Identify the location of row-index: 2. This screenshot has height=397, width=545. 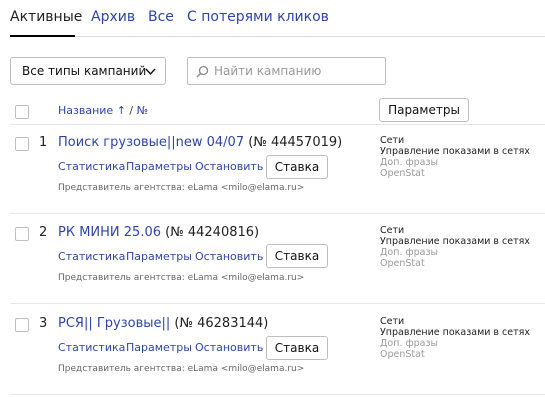
(43, 232).